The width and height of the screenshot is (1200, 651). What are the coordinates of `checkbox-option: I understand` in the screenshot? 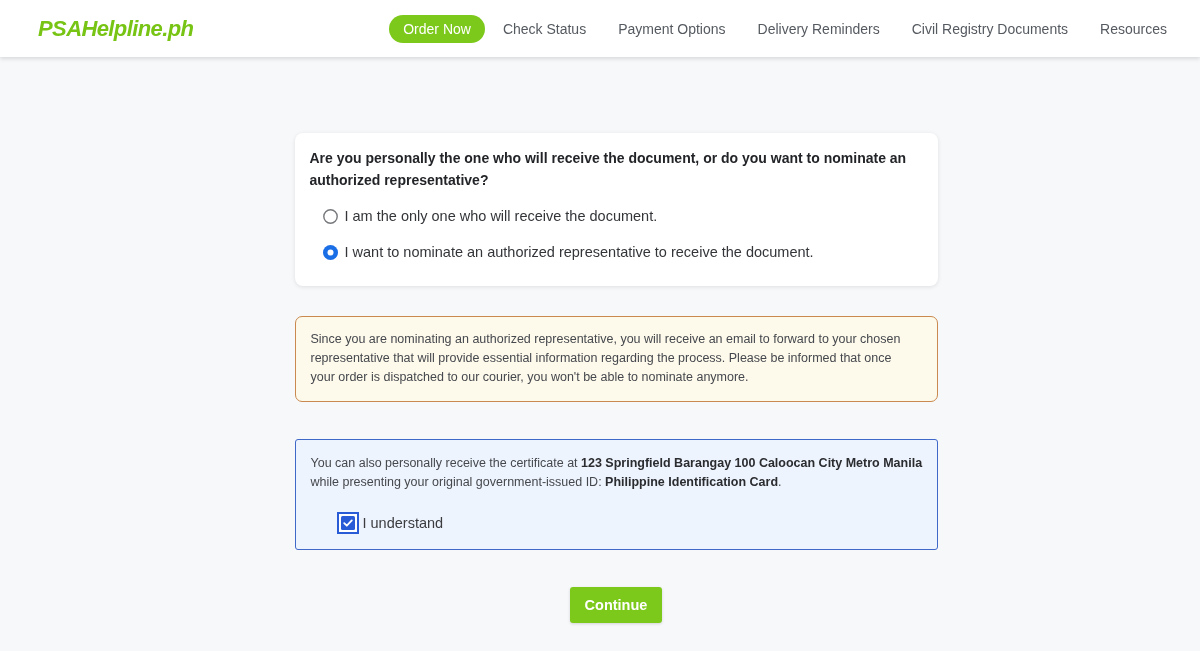 It's located at (390, 523).